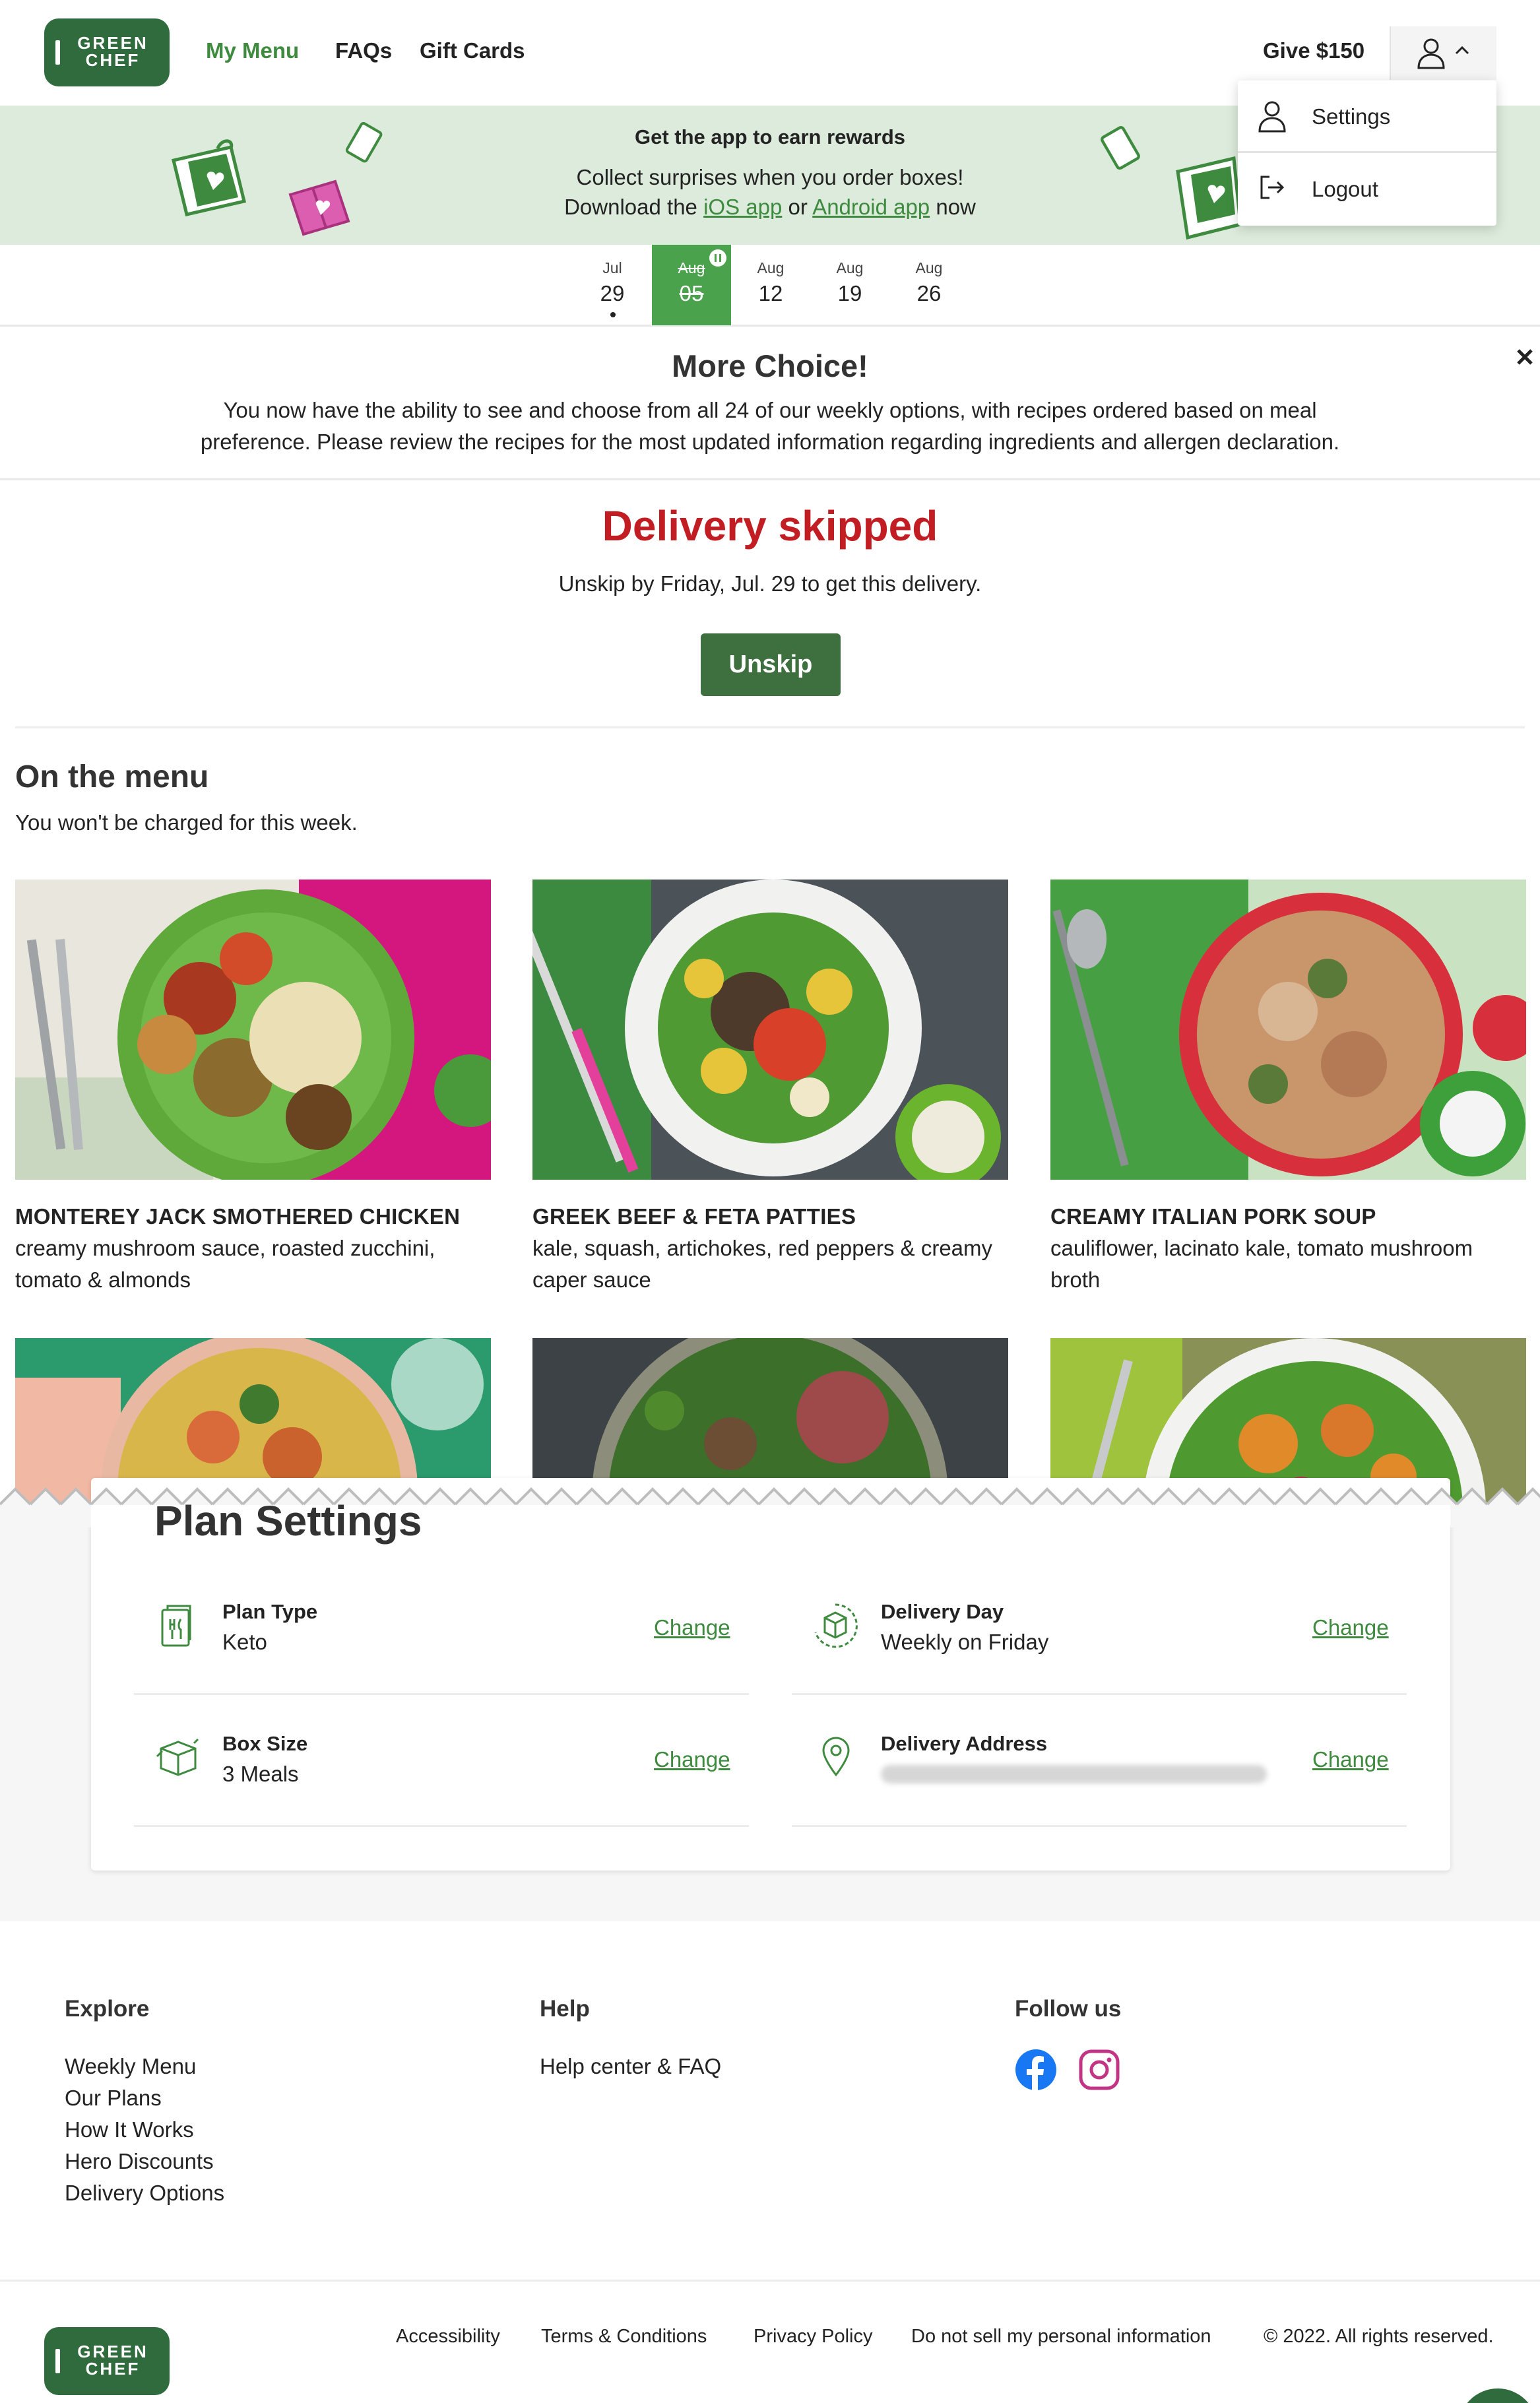  Describe the element at coordinates (139, 2161) in the screenshot. I see `footer-link-hero-discounts: Hero Discounts` at that location.